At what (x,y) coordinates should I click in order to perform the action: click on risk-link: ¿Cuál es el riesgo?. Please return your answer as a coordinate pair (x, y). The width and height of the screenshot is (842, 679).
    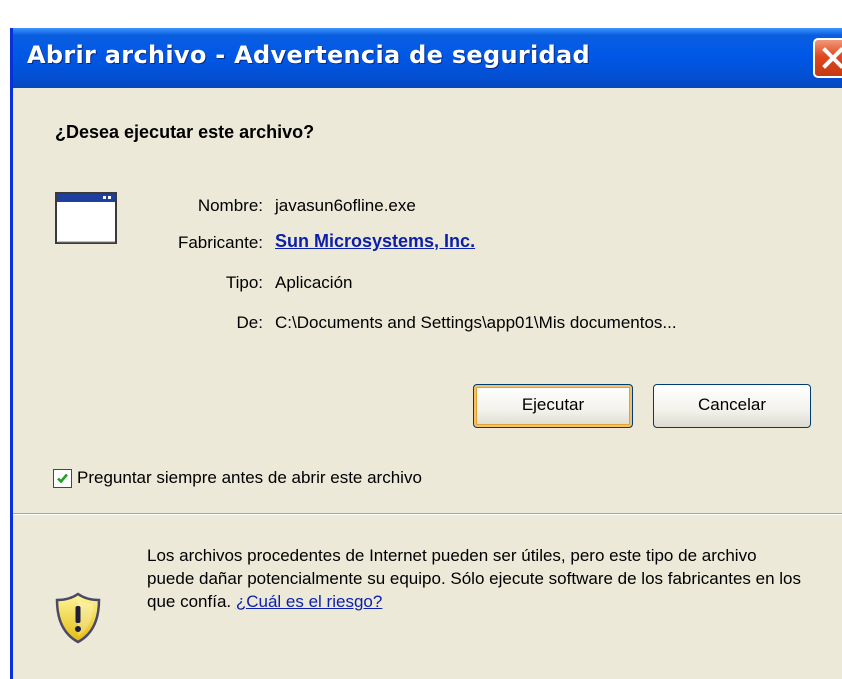
    Looking at the image, I should click on (309, 601).